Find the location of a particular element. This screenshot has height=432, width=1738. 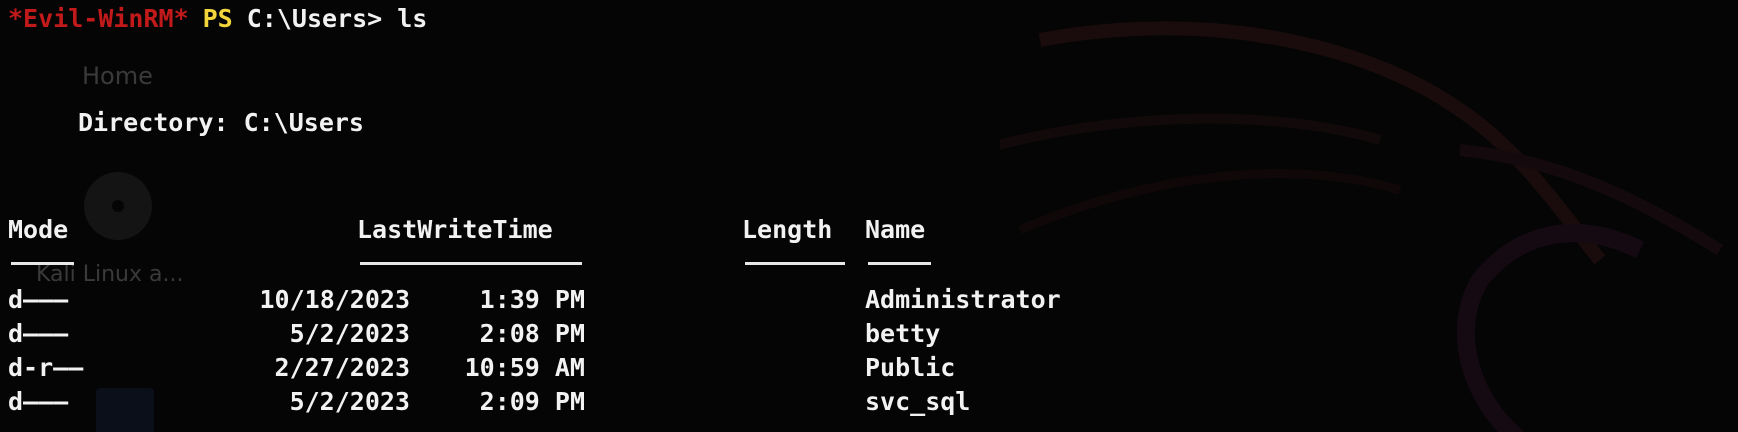

row-name: svc_sql is located at coordinates (918, 401).